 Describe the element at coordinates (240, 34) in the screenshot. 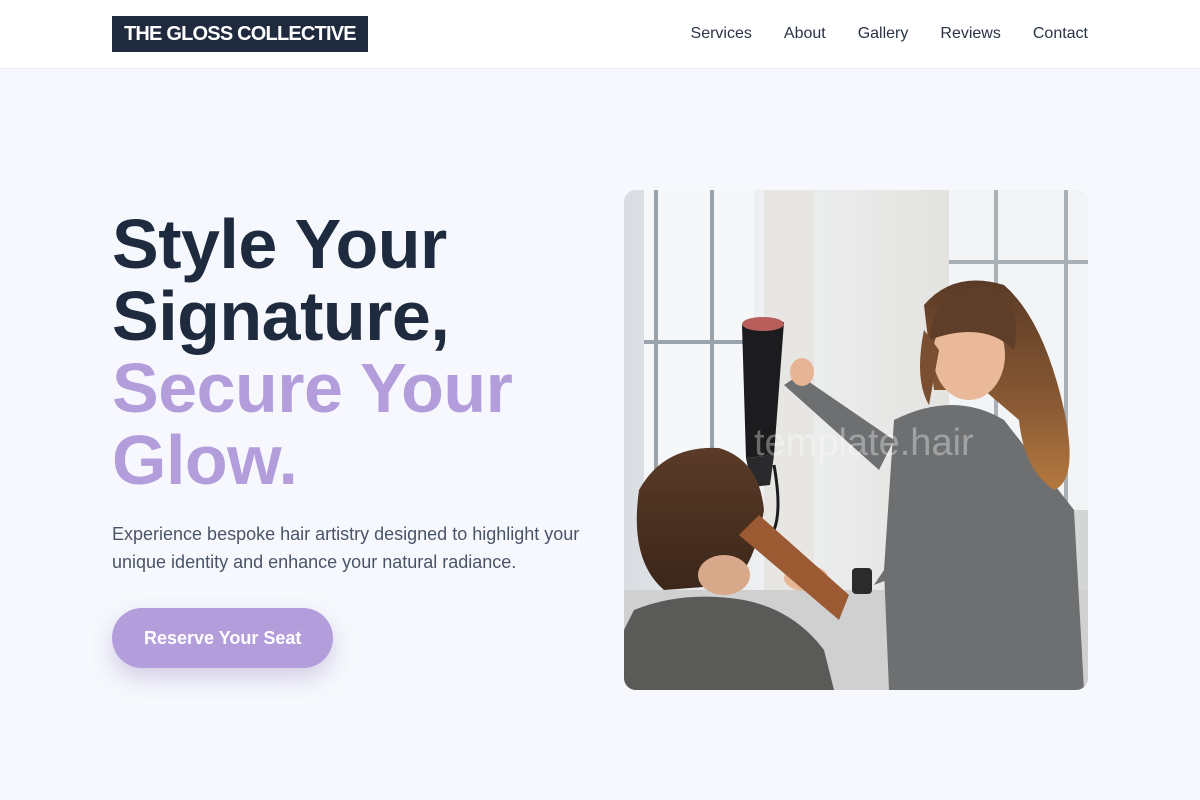

I see `brand-logo: THE GLOSS COLLECTIVE` at that location.